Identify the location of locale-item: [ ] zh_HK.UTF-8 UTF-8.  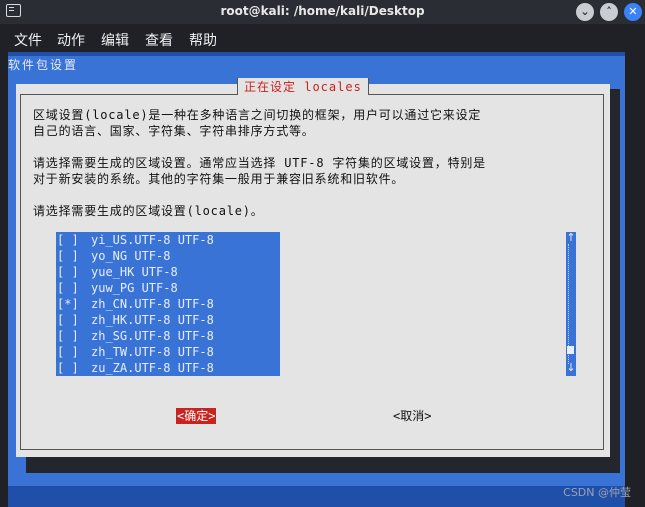
(168, 320).